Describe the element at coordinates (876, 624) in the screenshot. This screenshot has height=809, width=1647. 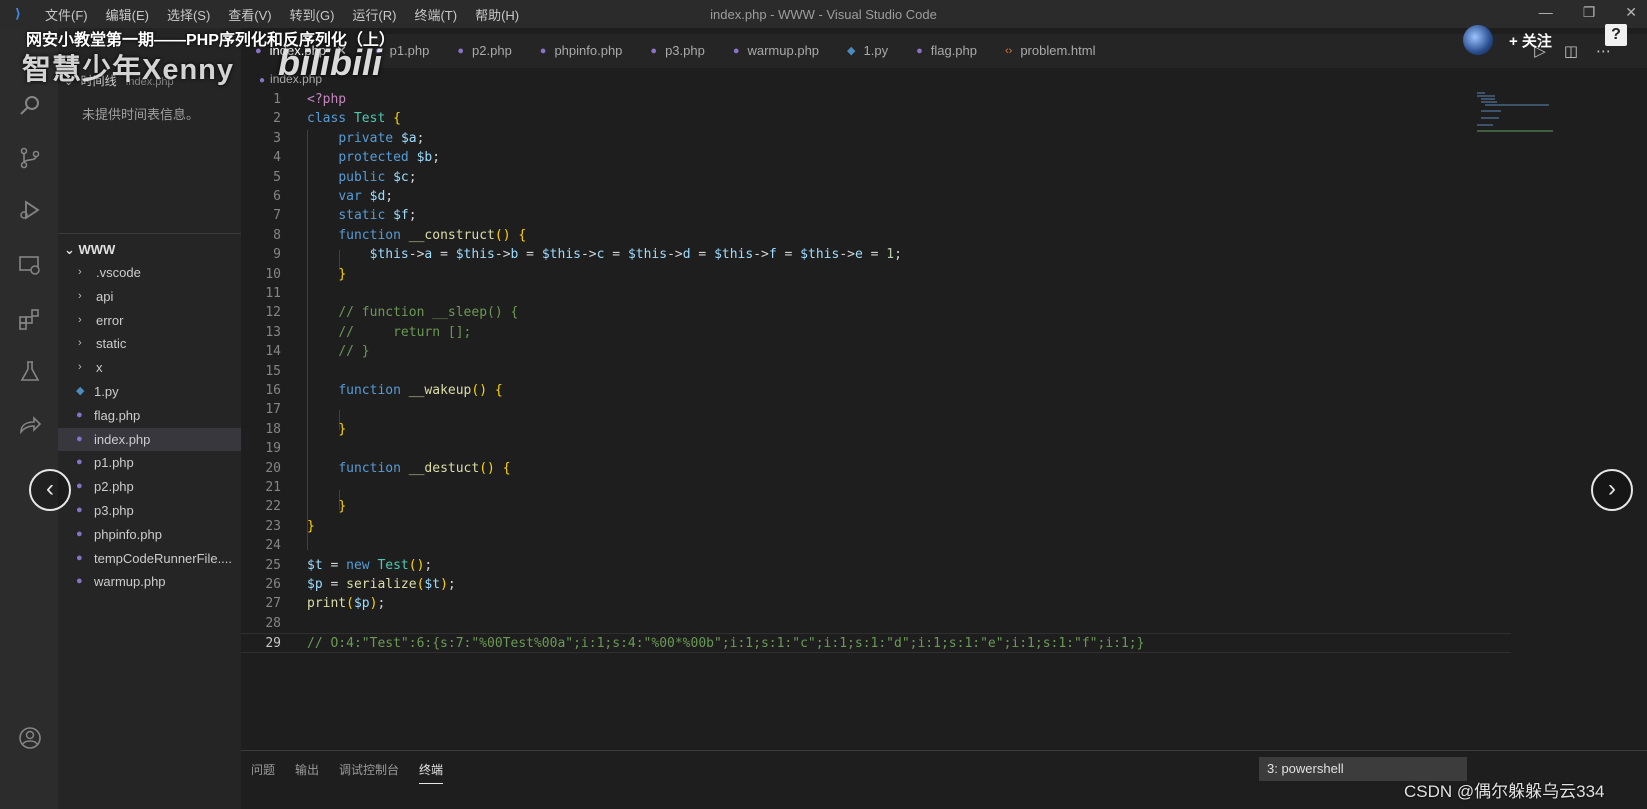
I see `code-line: 28` at that location.